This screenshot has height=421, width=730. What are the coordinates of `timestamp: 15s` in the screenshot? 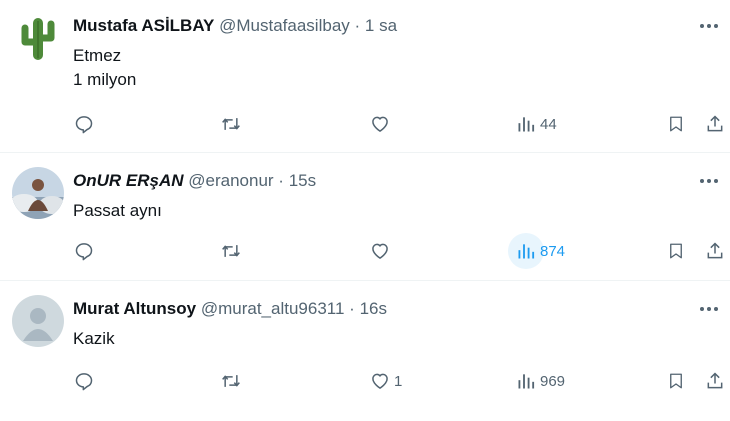 It's located at (302, 180).